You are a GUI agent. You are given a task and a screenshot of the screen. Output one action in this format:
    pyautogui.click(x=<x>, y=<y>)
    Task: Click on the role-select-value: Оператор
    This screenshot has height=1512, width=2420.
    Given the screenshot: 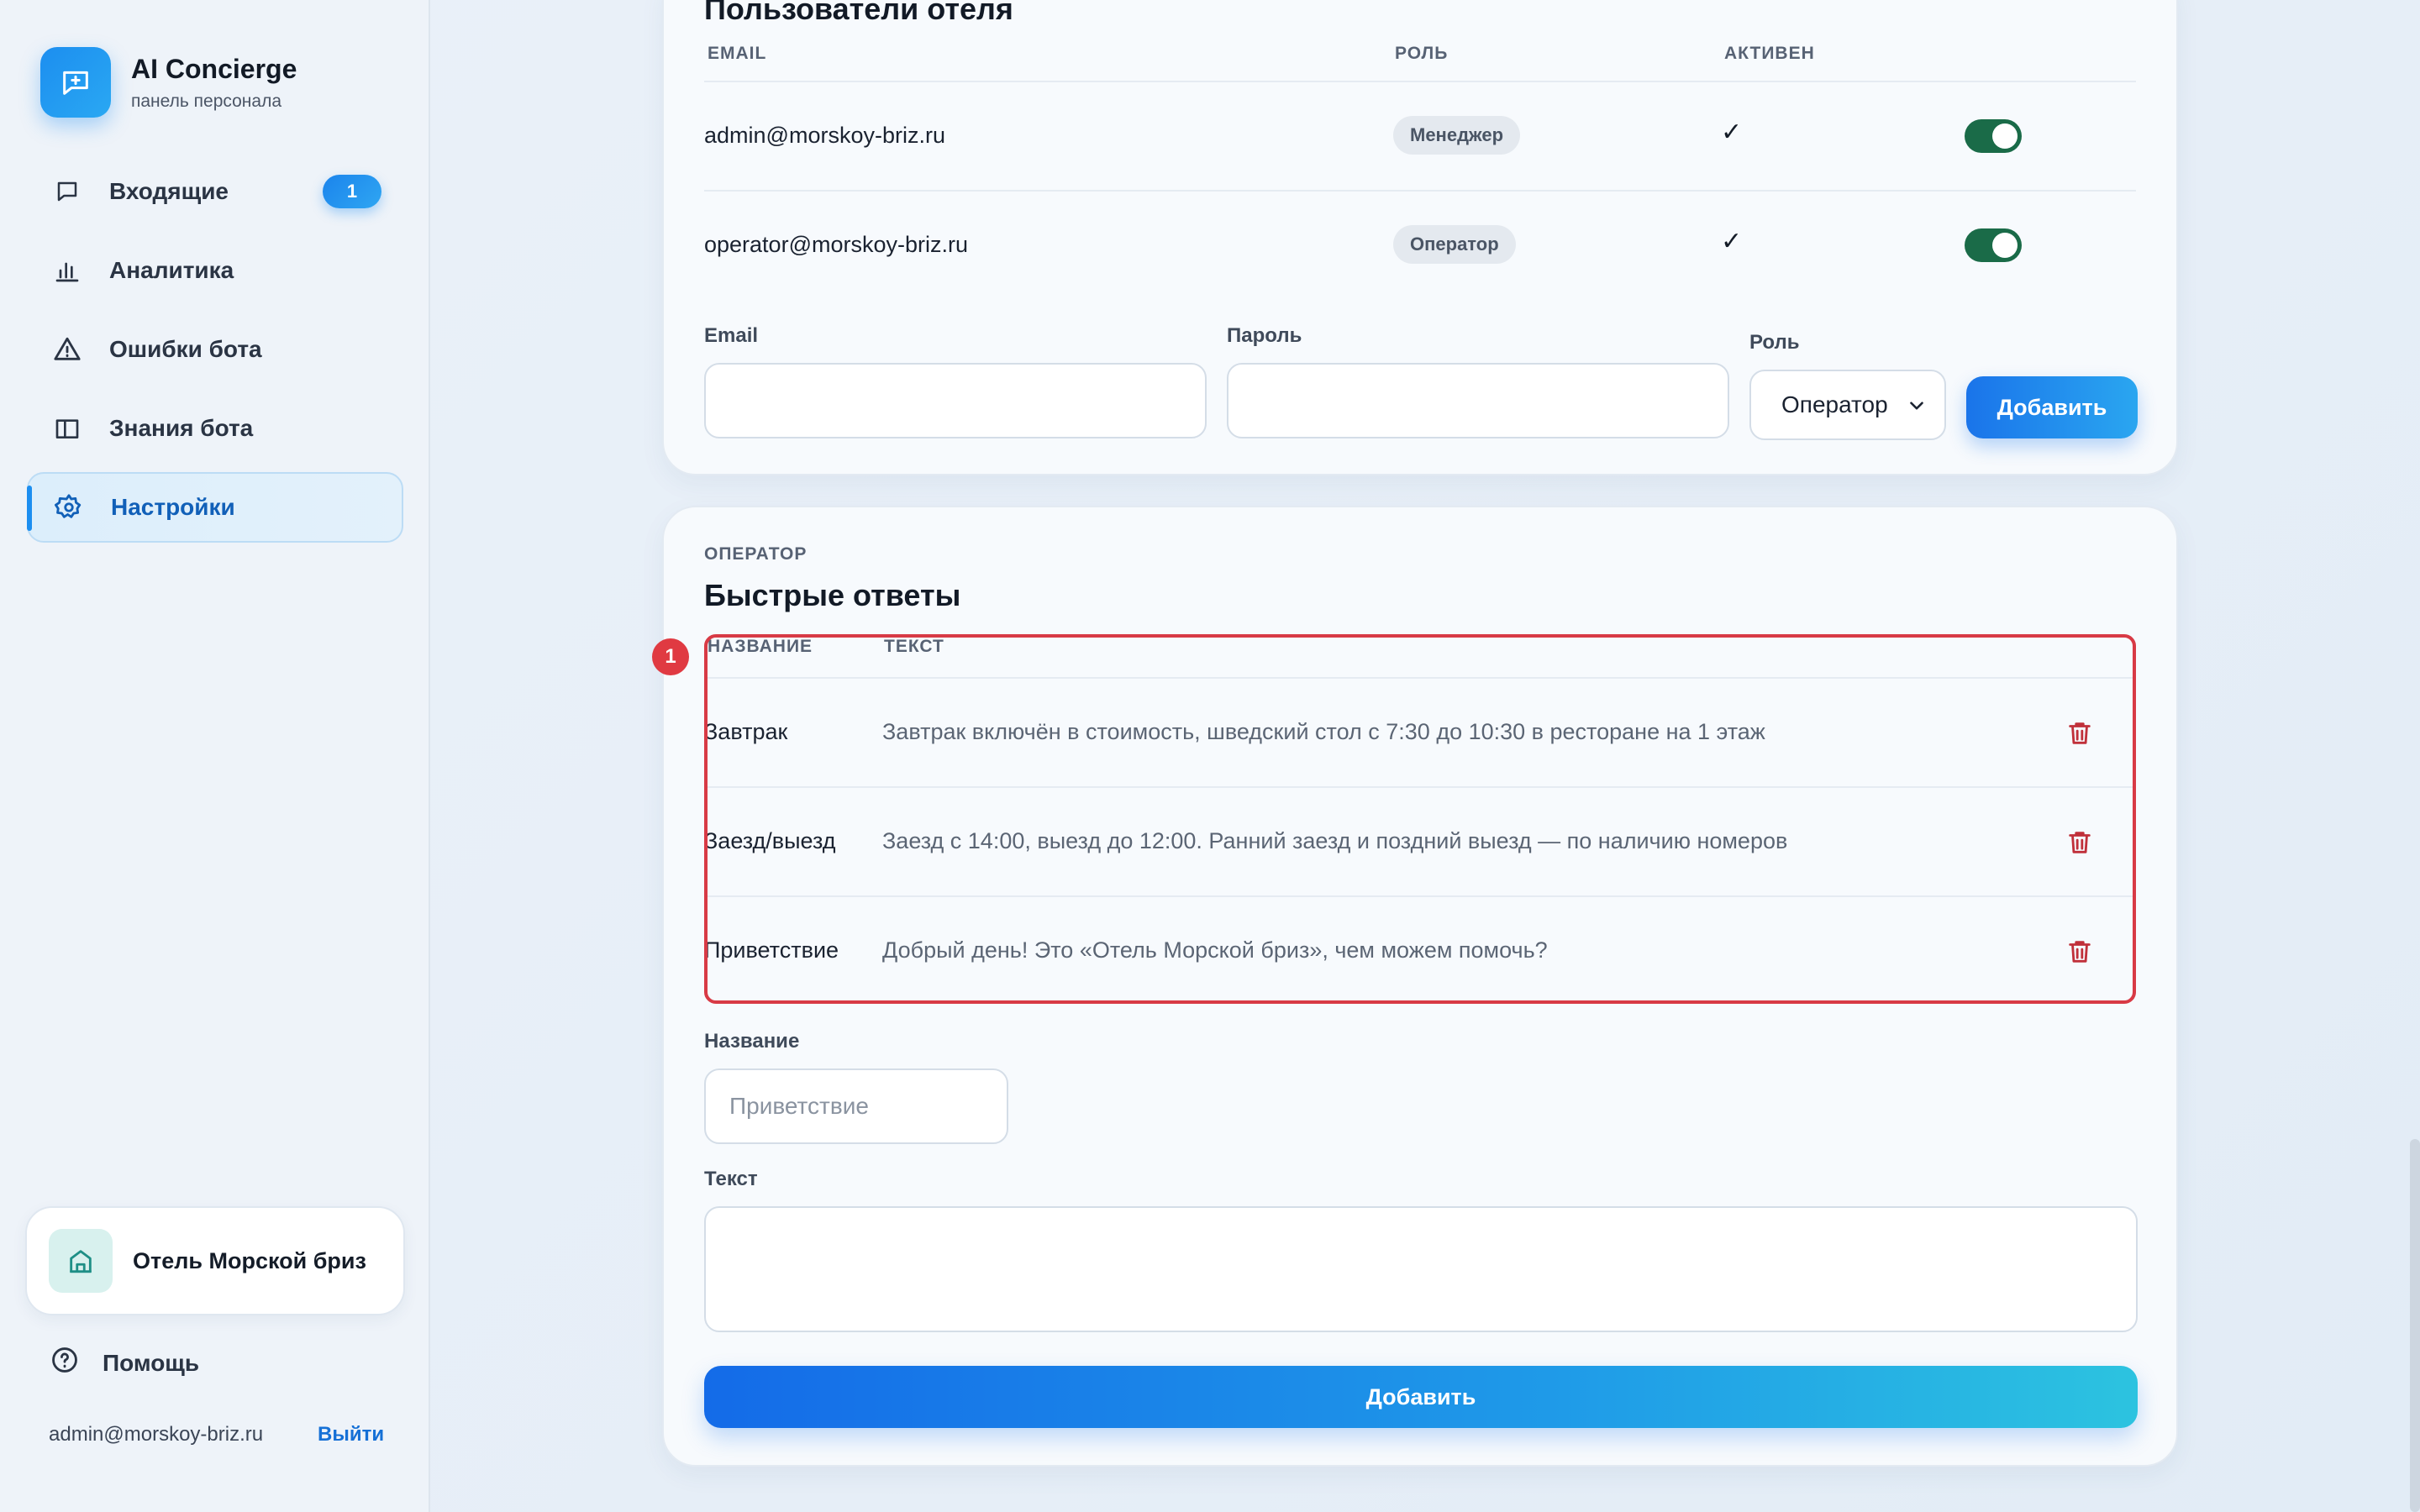 What is the action you would take?
    pyautogui.click(x=1834, y=404)
    